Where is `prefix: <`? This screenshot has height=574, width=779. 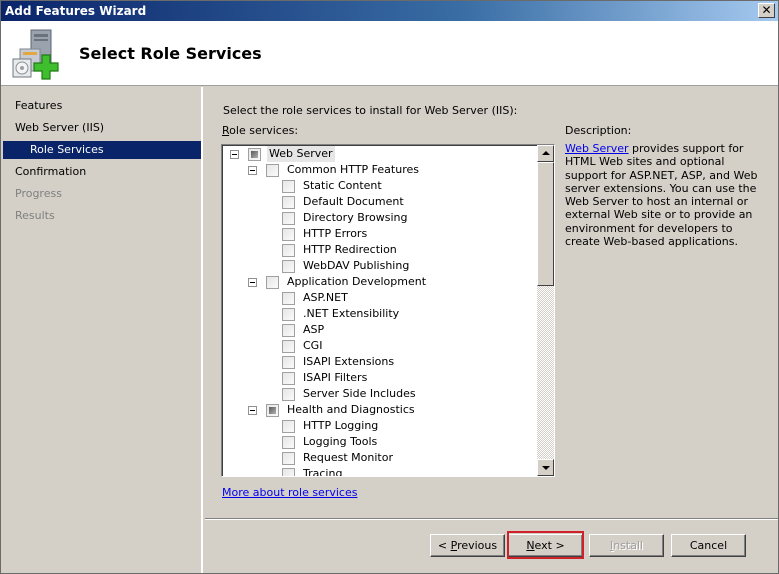 prefix: < is located at coordinates (444, 545).